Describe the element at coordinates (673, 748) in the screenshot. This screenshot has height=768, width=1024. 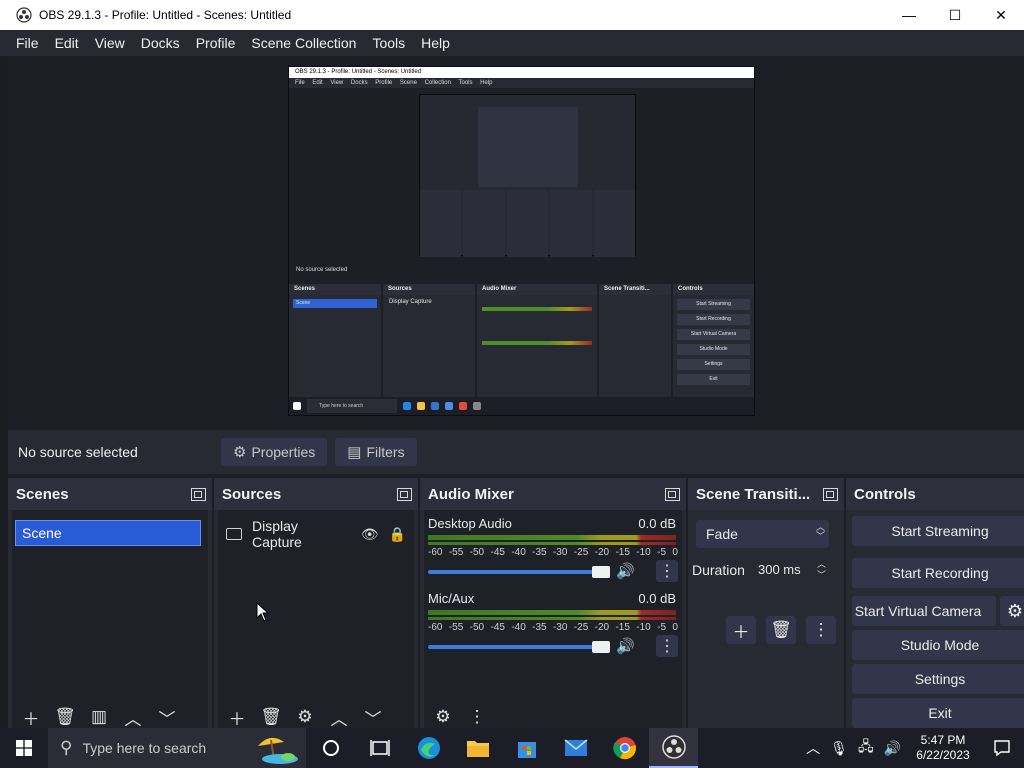
I see `obs-app` at that location.